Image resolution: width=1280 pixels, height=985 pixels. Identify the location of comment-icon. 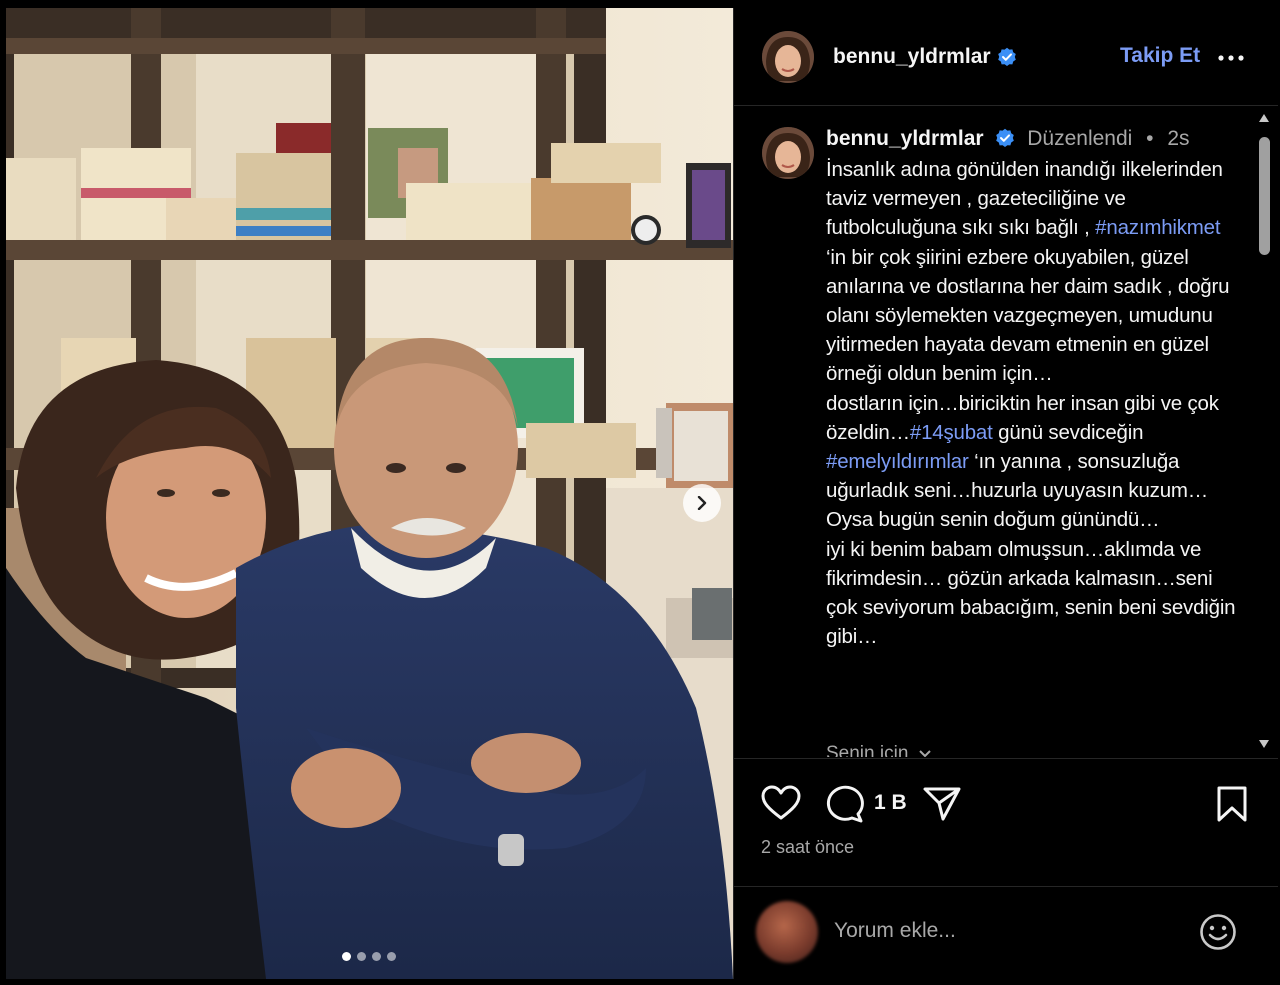
(845, 804).